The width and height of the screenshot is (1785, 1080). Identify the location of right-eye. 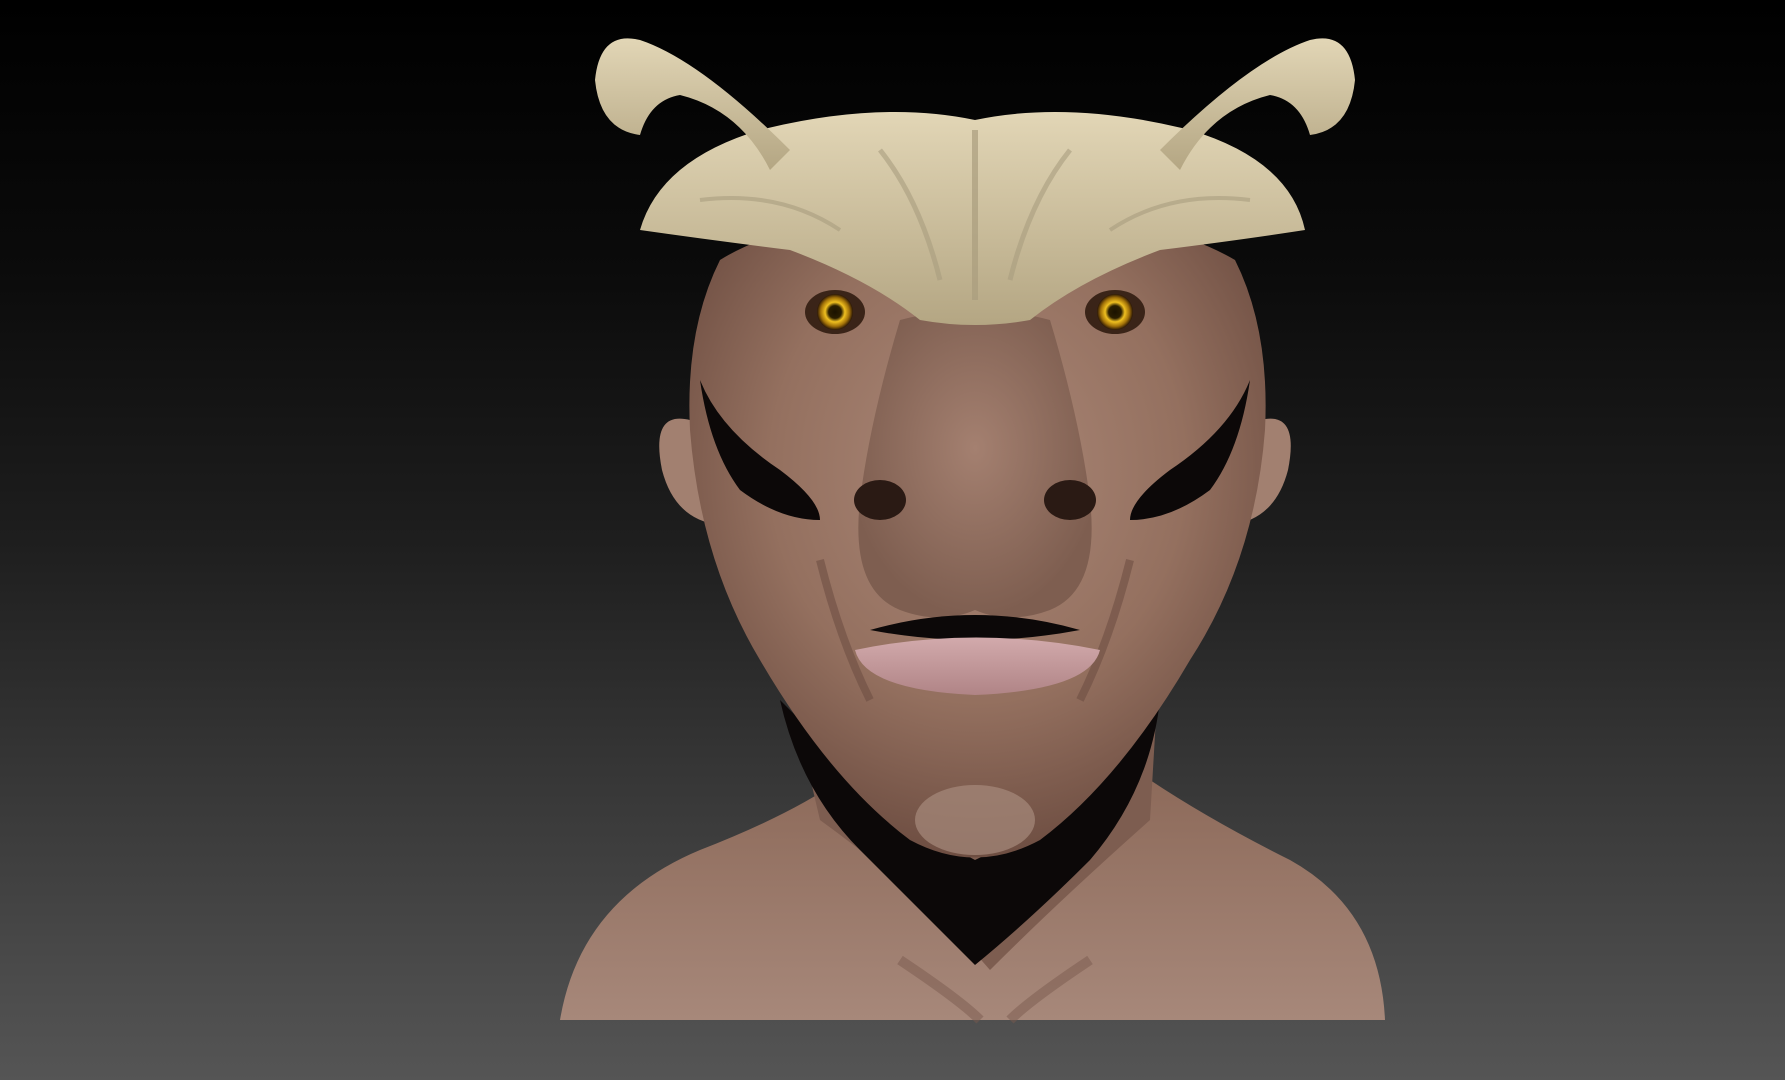
(1115, 312).